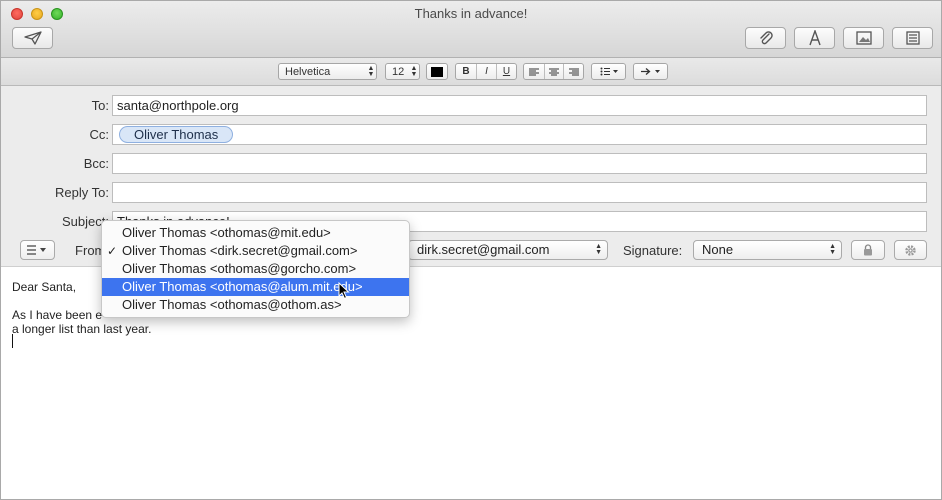 The image size is (942, 500). What do you see at coordinates (506, 71) in the screenshot?
I see `underline-button: U` at bounding box center [506, 71].